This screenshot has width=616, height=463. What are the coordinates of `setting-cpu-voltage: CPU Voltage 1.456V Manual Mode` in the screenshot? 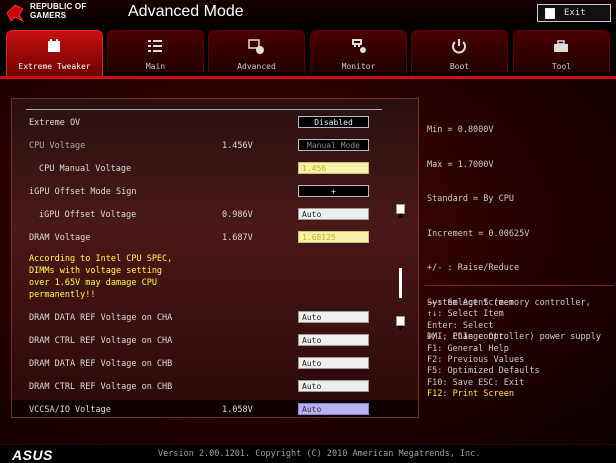 It's located at (215, 147).